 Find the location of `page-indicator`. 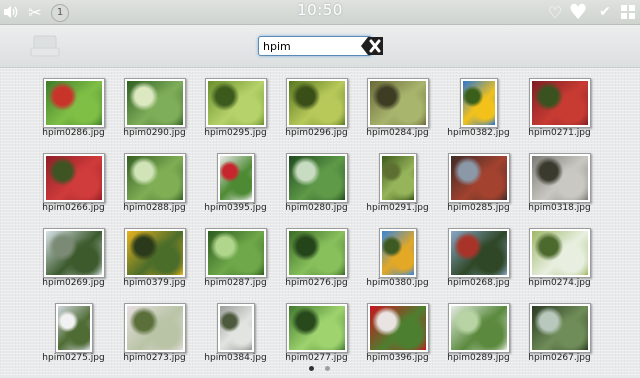

page-indicator is located at coordinates (321, 369).